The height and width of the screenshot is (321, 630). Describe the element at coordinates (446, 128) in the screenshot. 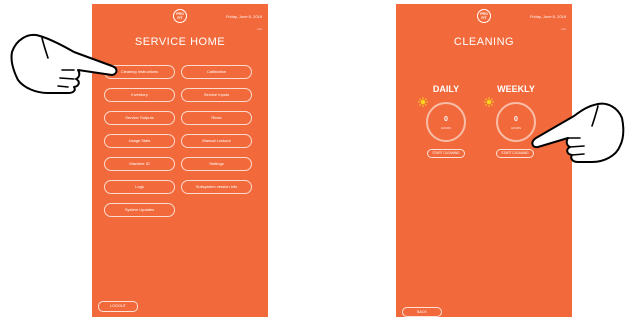

I see `daily-hours-unit: HOURS` at that location.